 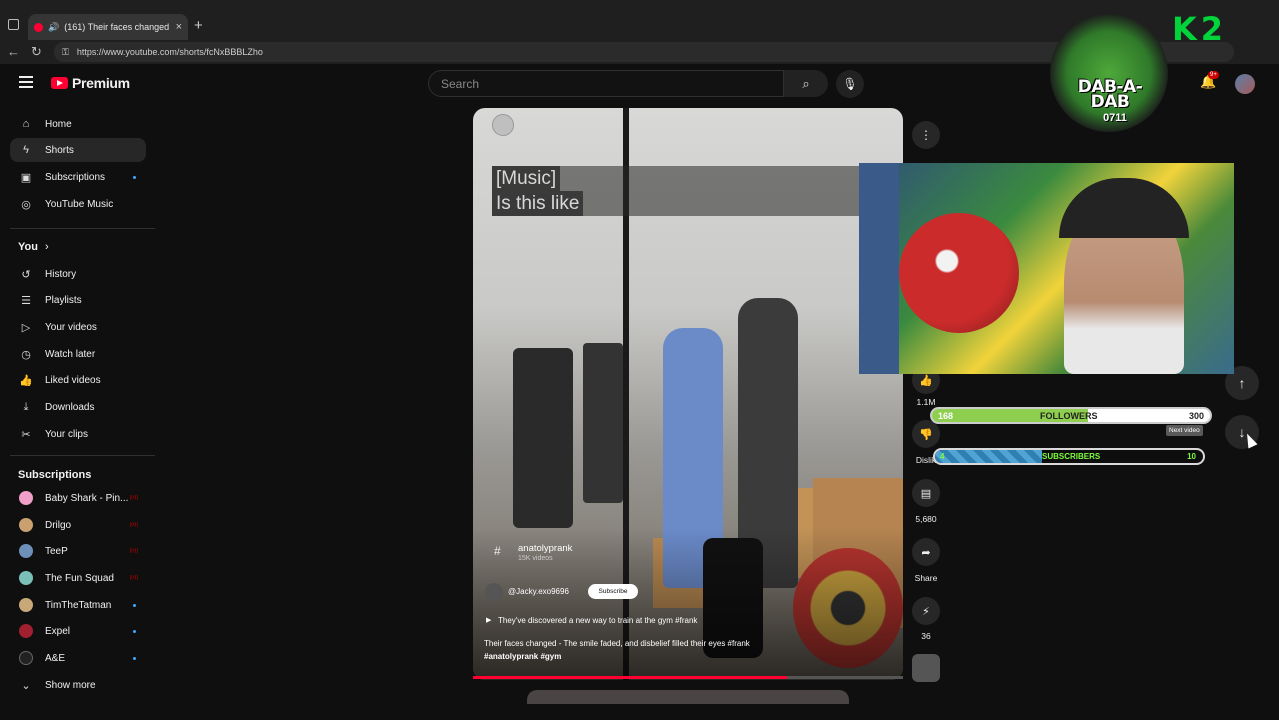 I want to click on subscribers-progress-fill, so click(x=989, y=456).